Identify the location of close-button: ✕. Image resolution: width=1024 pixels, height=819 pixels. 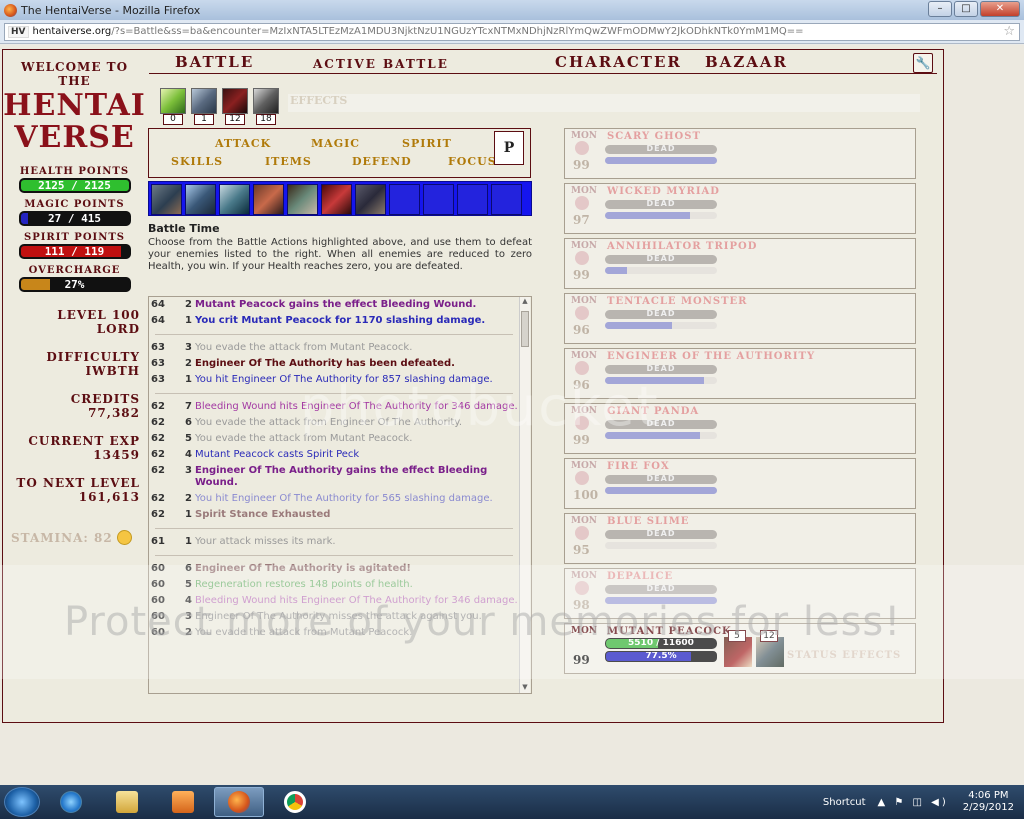
(1000, 9).